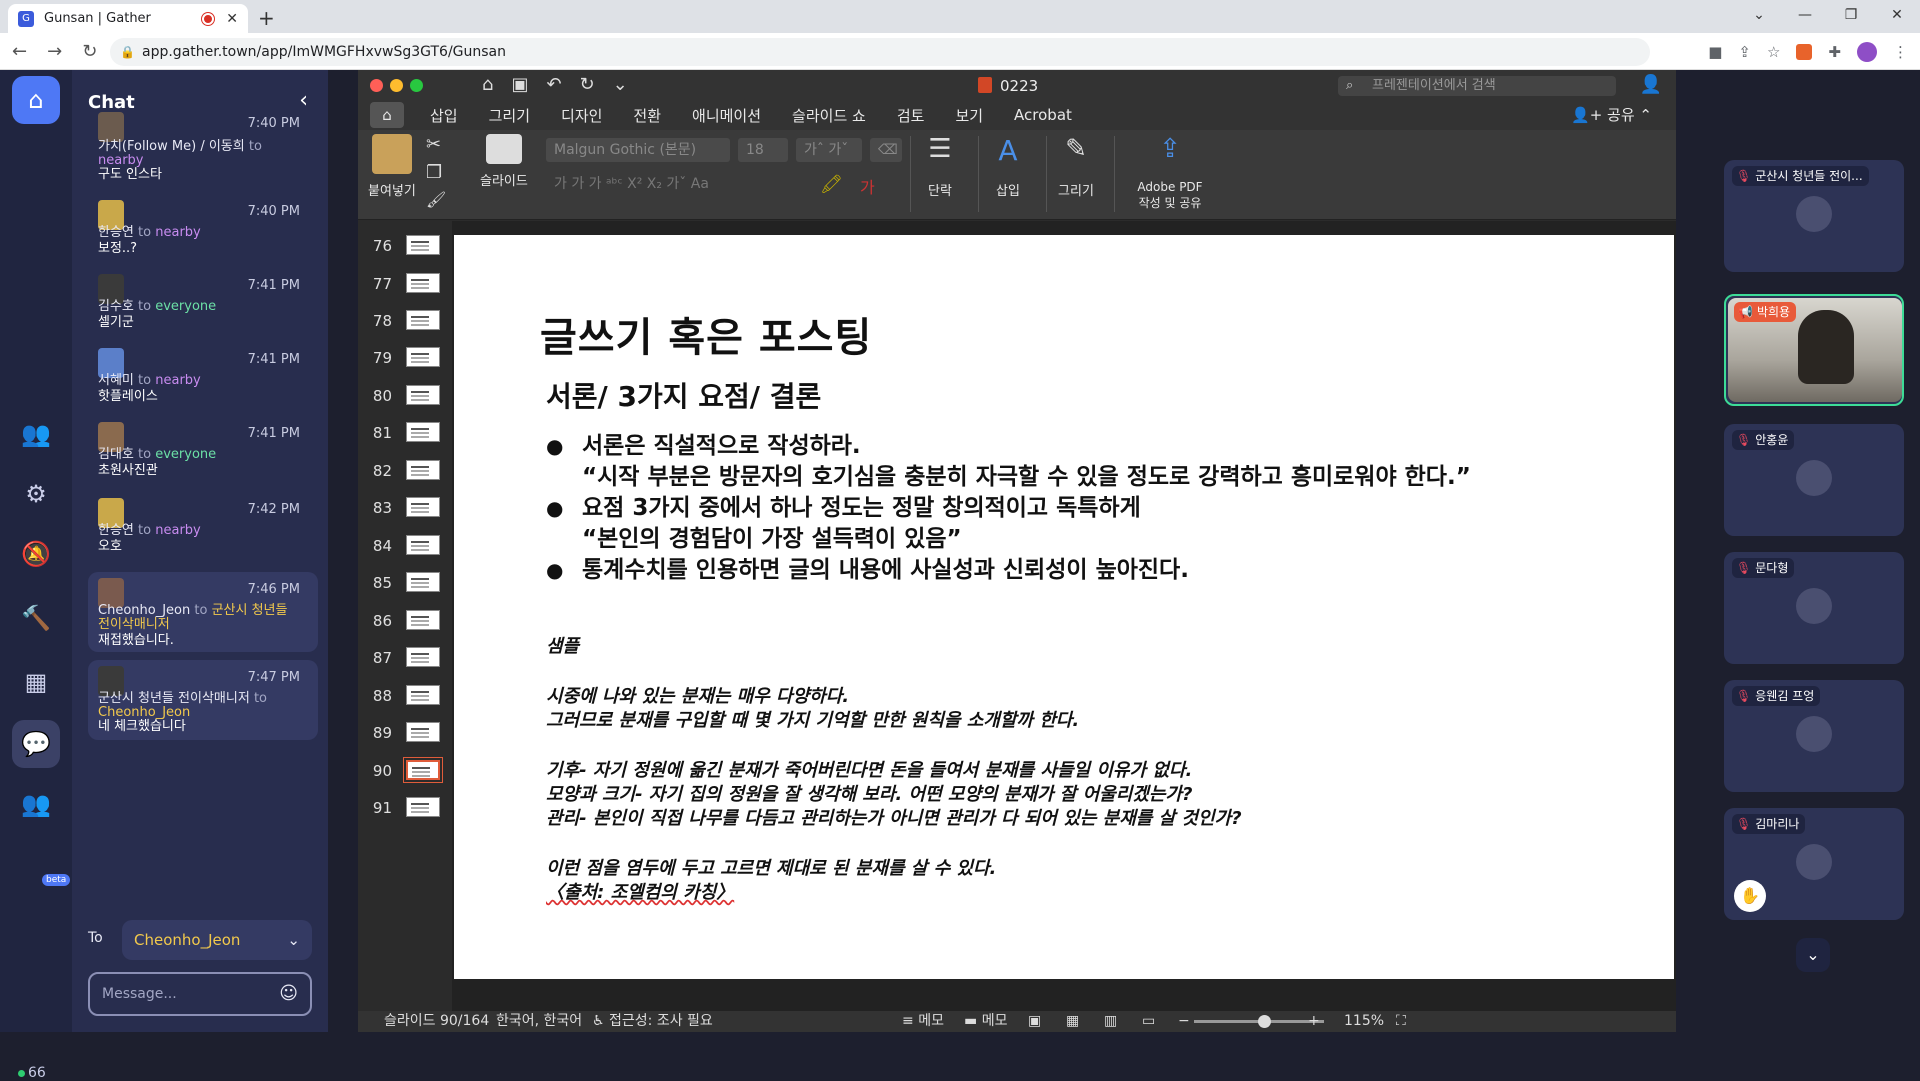 This screenshot has height=1081, width=1920. I want to click on zoom-in-icon: +, so click(1314, 1021).